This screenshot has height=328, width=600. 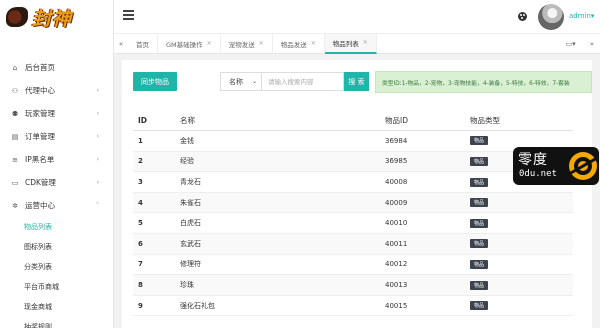 What do you see at coordinates (592, 44) in the screenshot?
I see `tabs-scroll-right-icon: »` at bounding box center [592, 44].